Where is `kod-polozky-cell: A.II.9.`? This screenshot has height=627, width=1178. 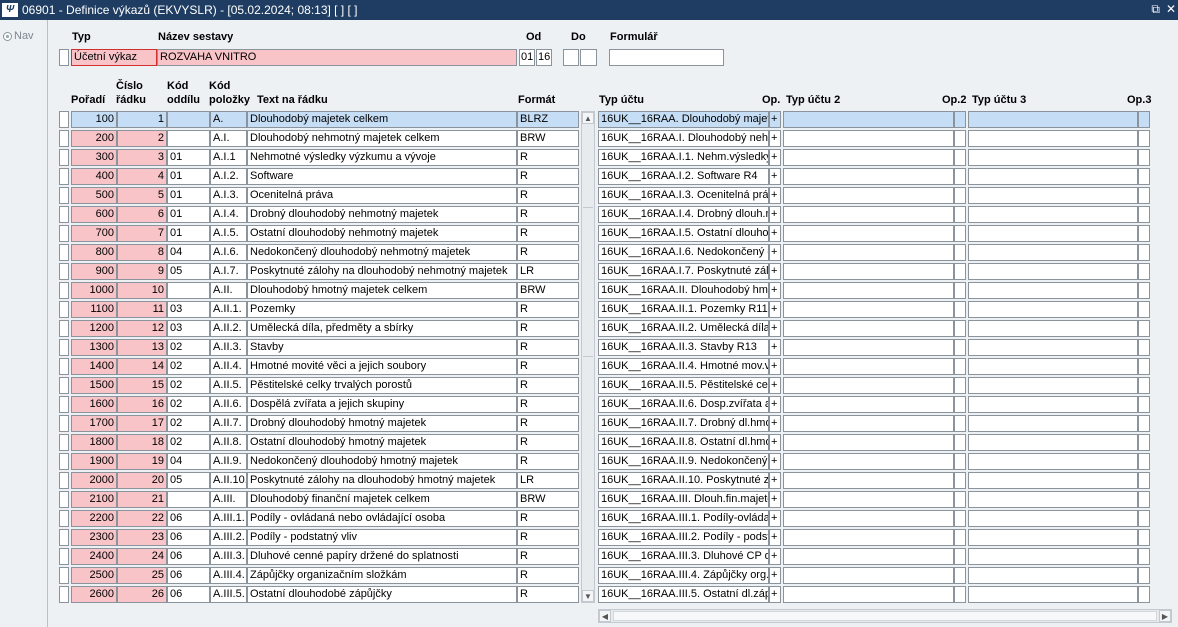 kod-polozky-cell: A.II.9. is located at coordinates (228, 461).